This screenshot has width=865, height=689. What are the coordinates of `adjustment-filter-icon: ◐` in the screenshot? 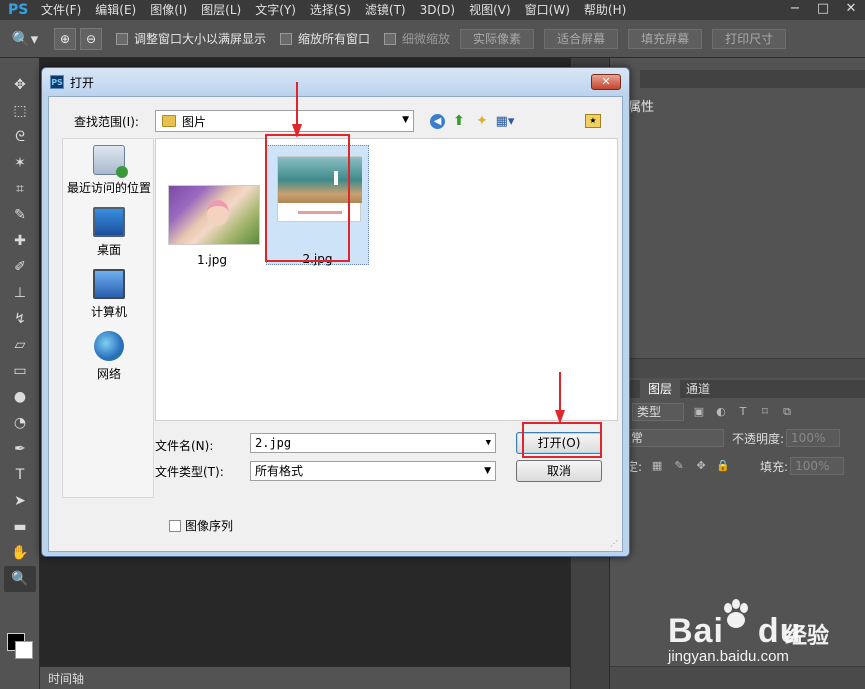 It's located at (721, 412).